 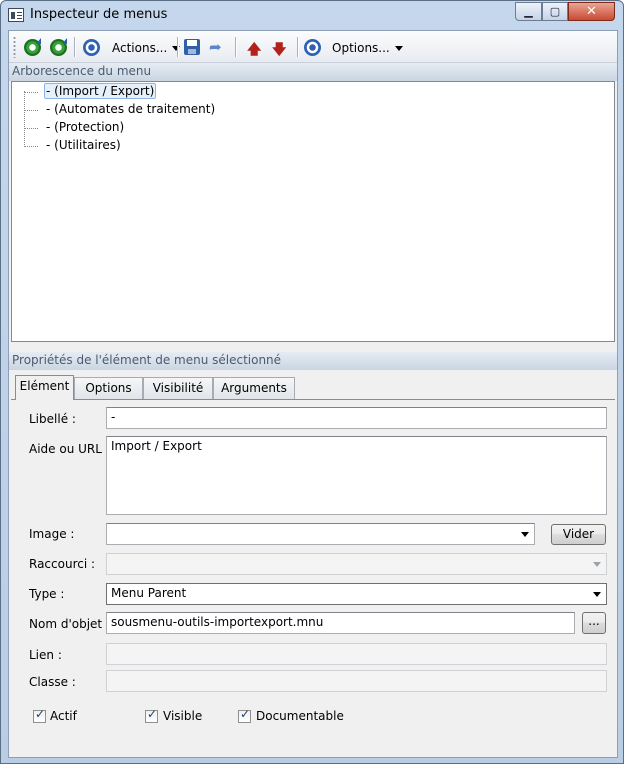 I want to click on close-icon: ✕, so click(x=591, y=11).